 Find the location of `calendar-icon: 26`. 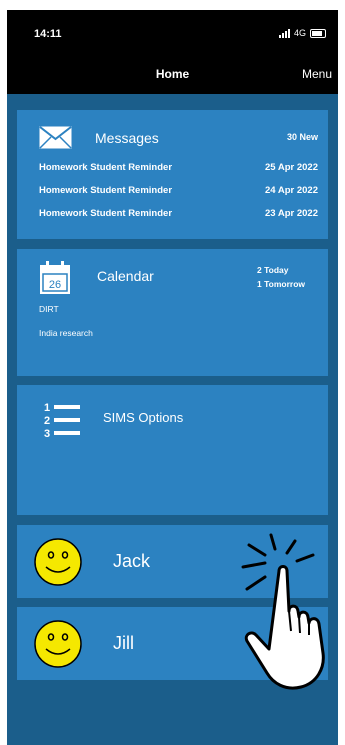

calendar-icon: 26 is located at coordinates (55, 277).